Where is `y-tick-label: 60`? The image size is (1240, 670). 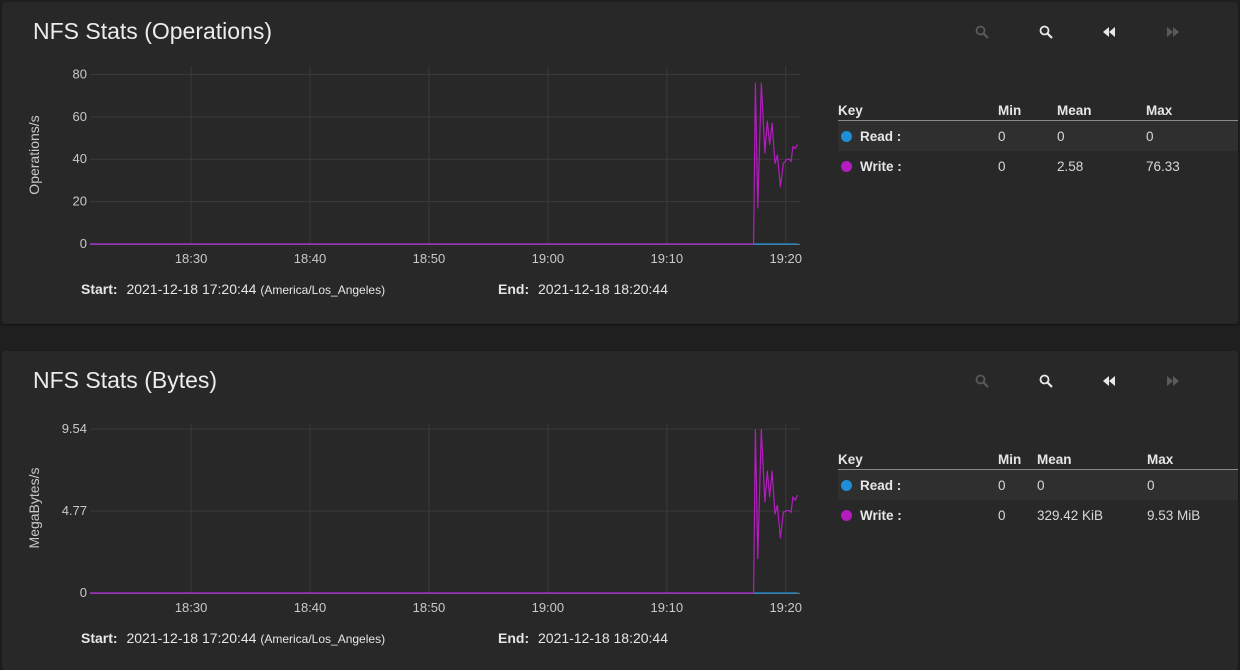
y-tick-label: 60 is located at coordinates (80, 116).